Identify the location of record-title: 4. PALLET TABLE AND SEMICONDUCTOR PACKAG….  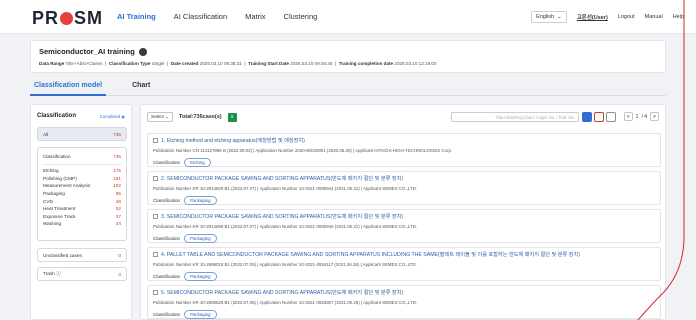
(366, 254).